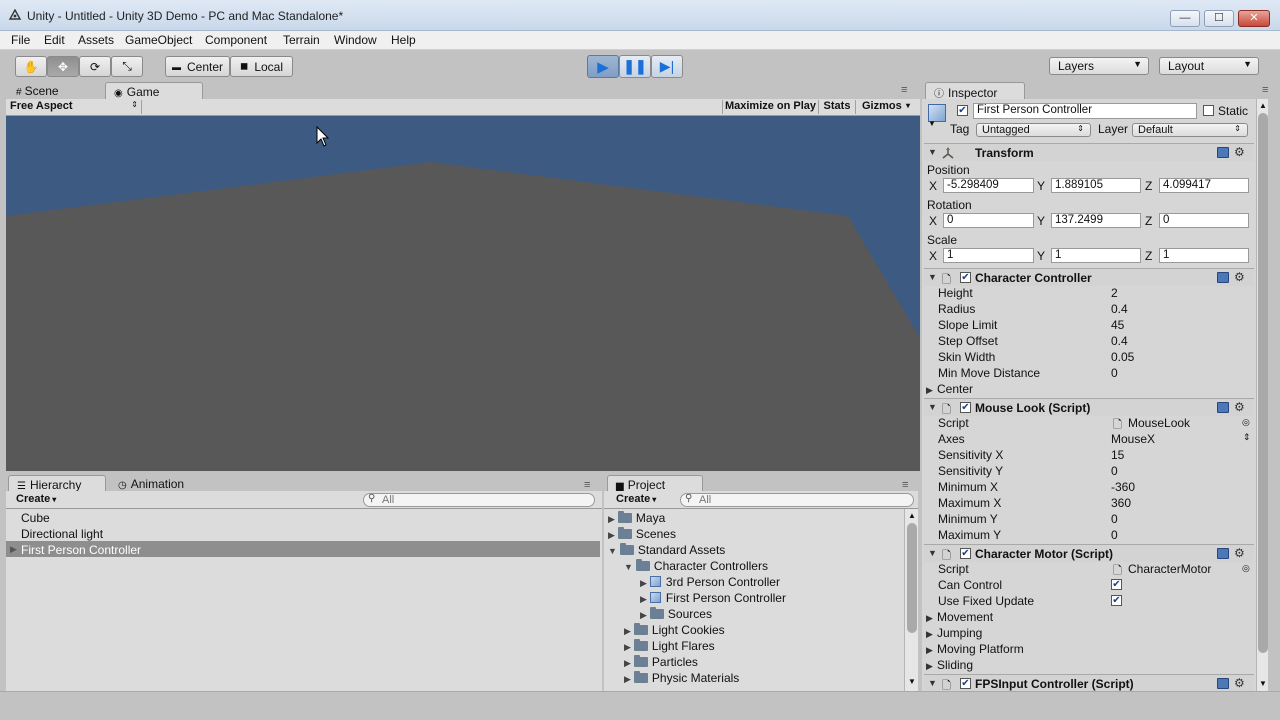  I want to click on aspect-dropdown: Free Aspect ⇕, so click(76, 107).